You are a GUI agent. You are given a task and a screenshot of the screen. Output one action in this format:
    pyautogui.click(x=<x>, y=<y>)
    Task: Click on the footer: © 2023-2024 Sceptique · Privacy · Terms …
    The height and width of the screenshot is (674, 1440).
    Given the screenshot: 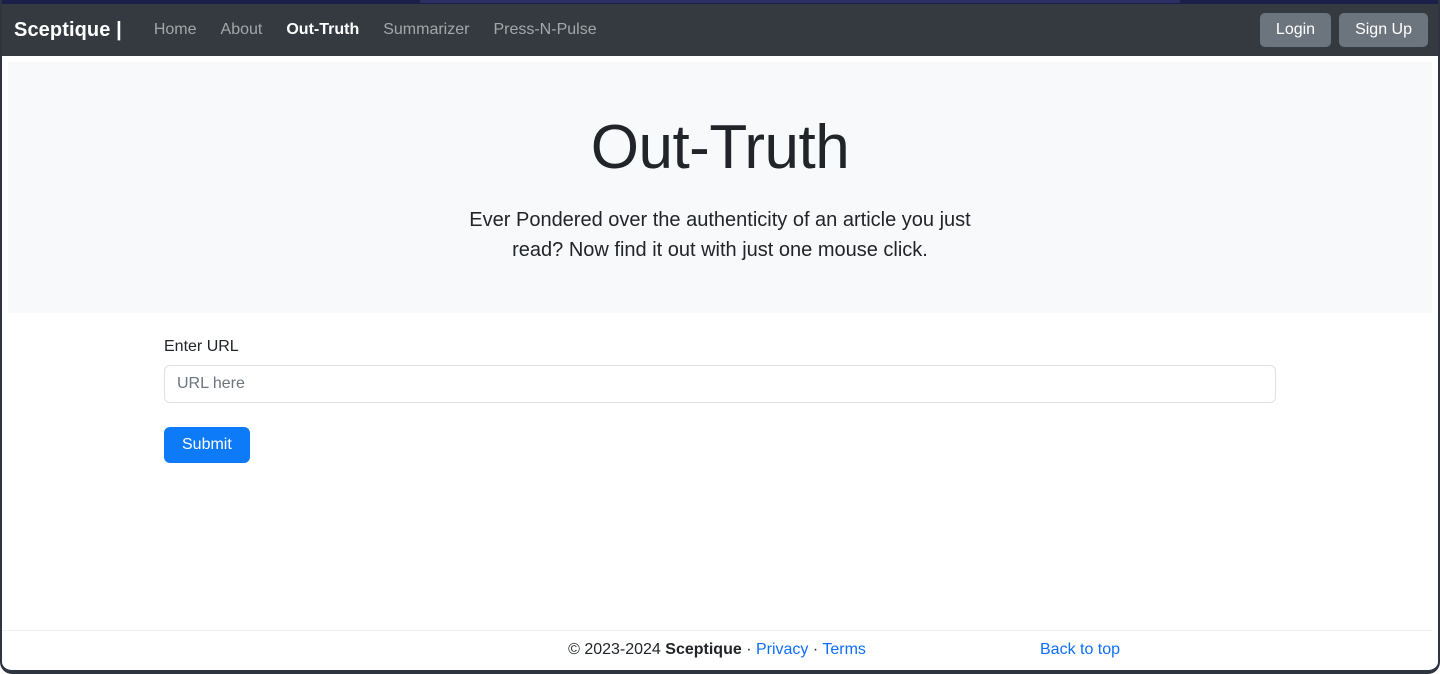 What is the action you would take?
    pyautogui.click(x=717, y=650)
    